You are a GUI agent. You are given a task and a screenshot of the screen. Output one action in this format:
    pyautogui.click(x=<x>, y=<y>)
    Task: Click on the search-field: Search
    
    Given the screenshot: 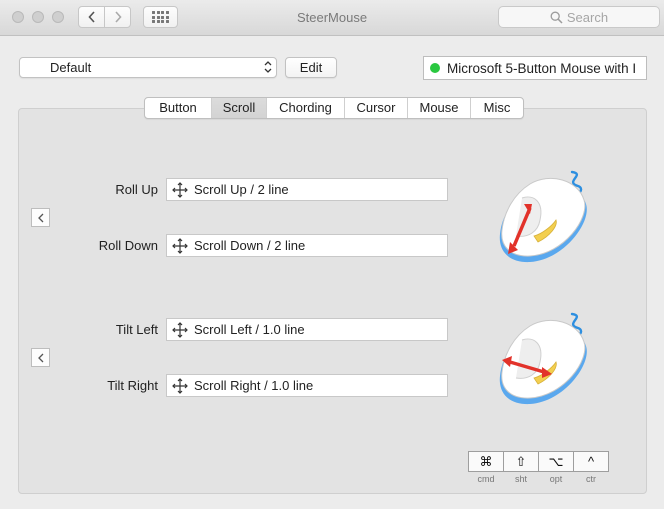 What is the action you would take?
    pyautogui.click(x=579, y=17)
    